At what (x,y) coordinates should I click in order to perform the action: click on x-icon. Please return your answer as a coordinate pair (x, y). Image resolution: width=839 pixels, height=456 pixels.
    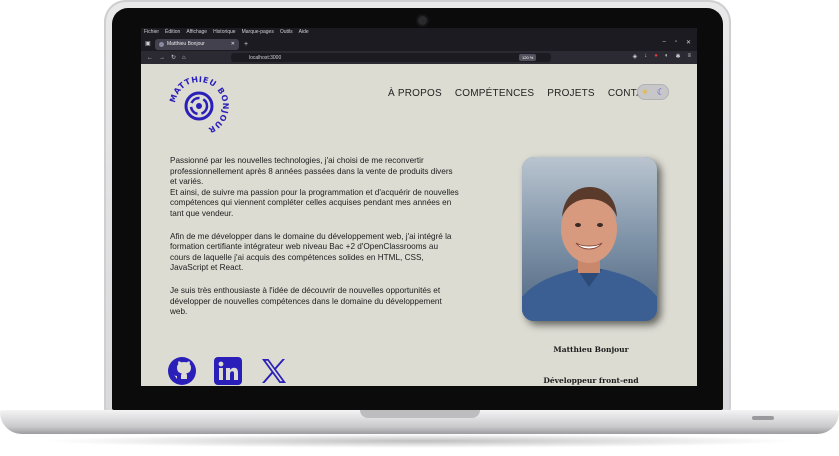
    Looking at the image, I should click on (274, 371).